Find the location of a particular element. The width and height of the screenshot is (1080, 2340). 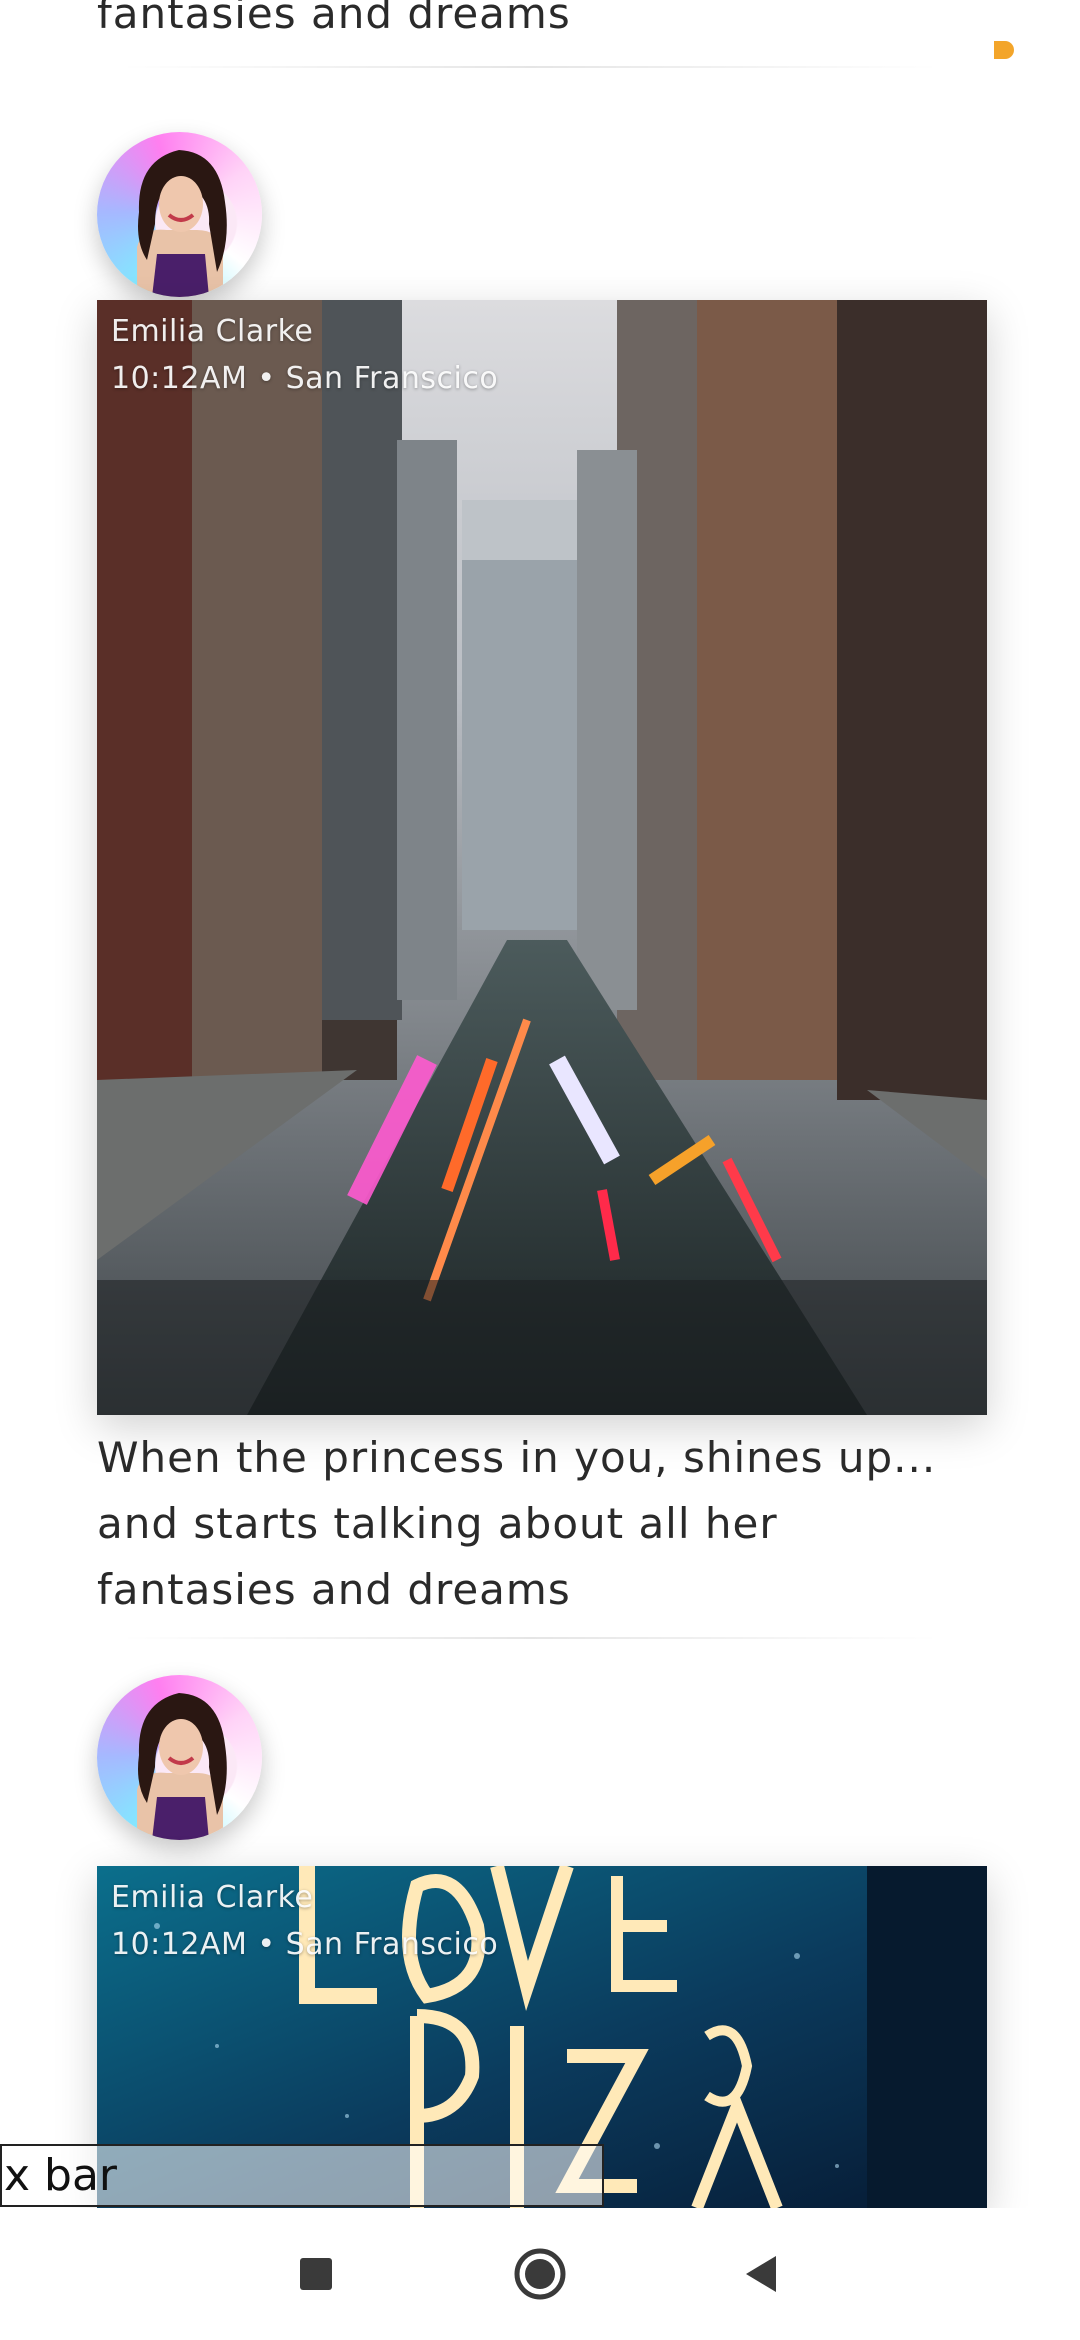

triangle-back-icon is located at coordinates (761, 2274).